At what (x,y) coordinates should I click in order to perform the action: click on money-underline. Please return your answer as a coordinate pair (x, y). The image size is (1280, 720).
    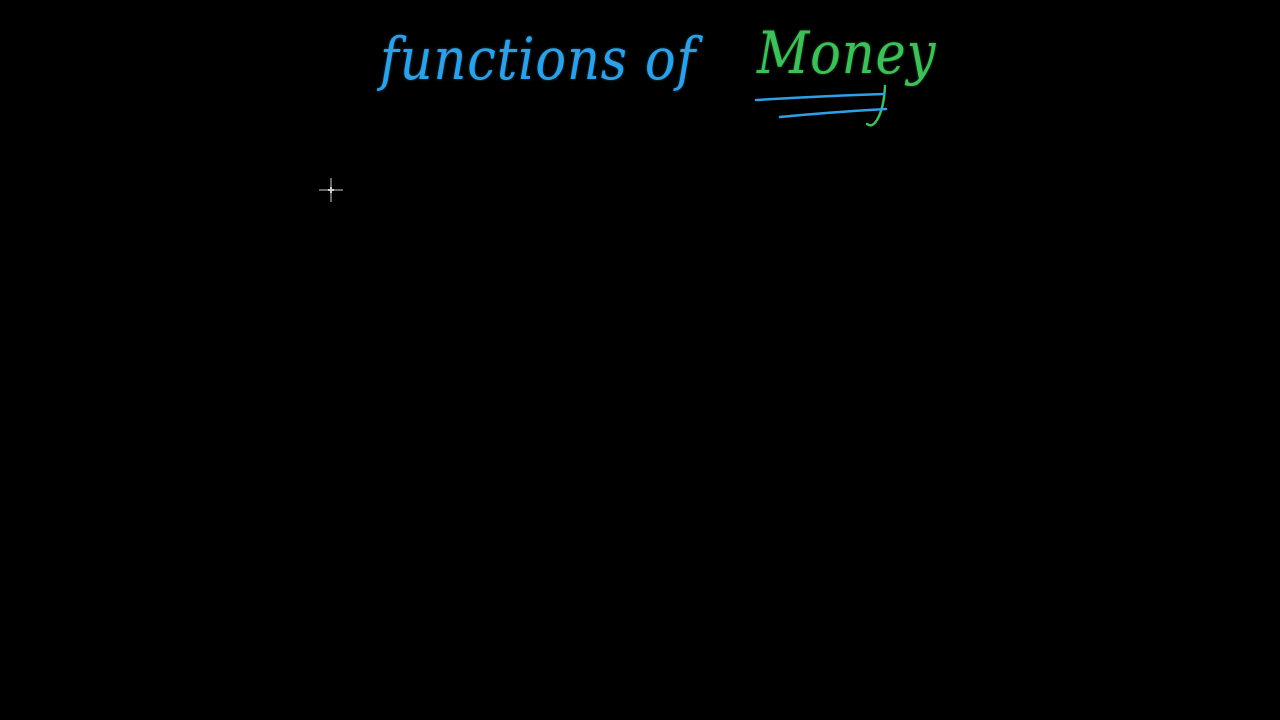
    Looking at the image, I should click on (821, 105).